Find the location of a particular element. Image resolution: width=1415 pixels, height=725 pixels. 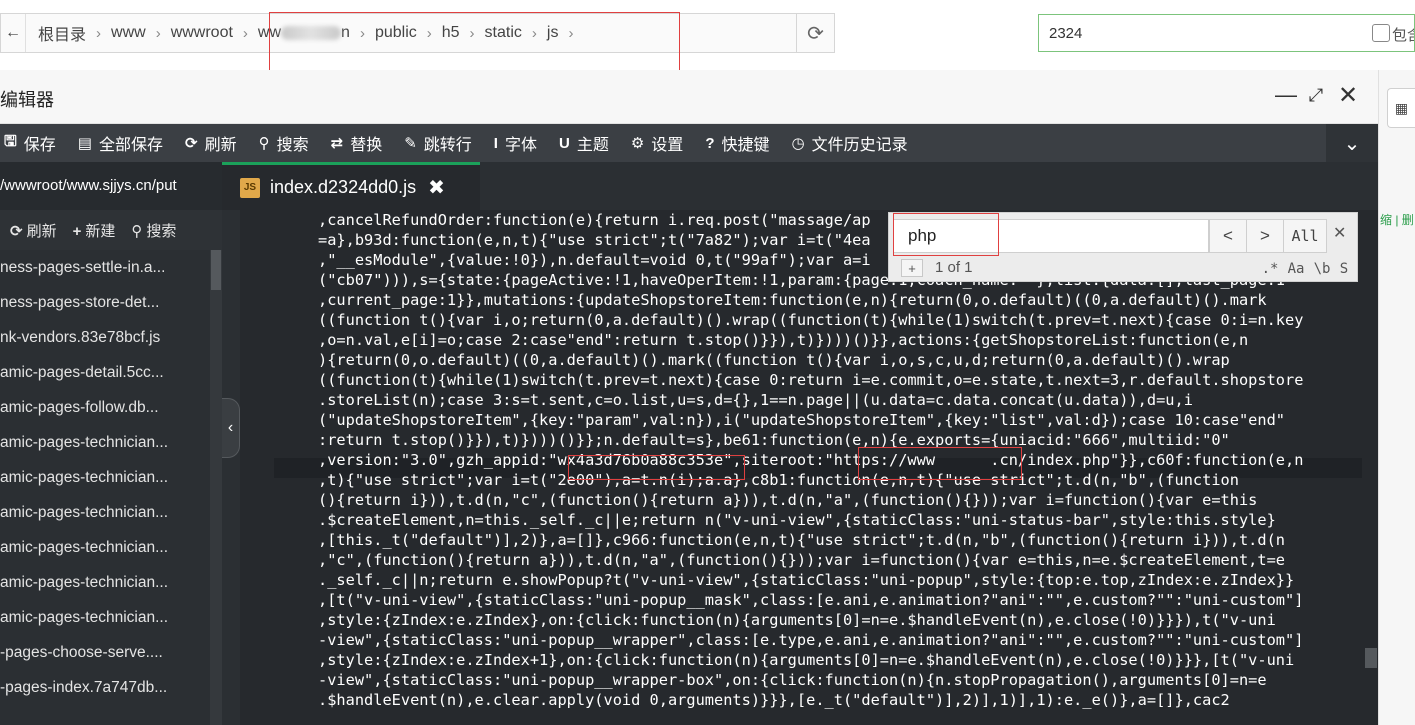

crumb-js: js is located at coordinates (553, 33).